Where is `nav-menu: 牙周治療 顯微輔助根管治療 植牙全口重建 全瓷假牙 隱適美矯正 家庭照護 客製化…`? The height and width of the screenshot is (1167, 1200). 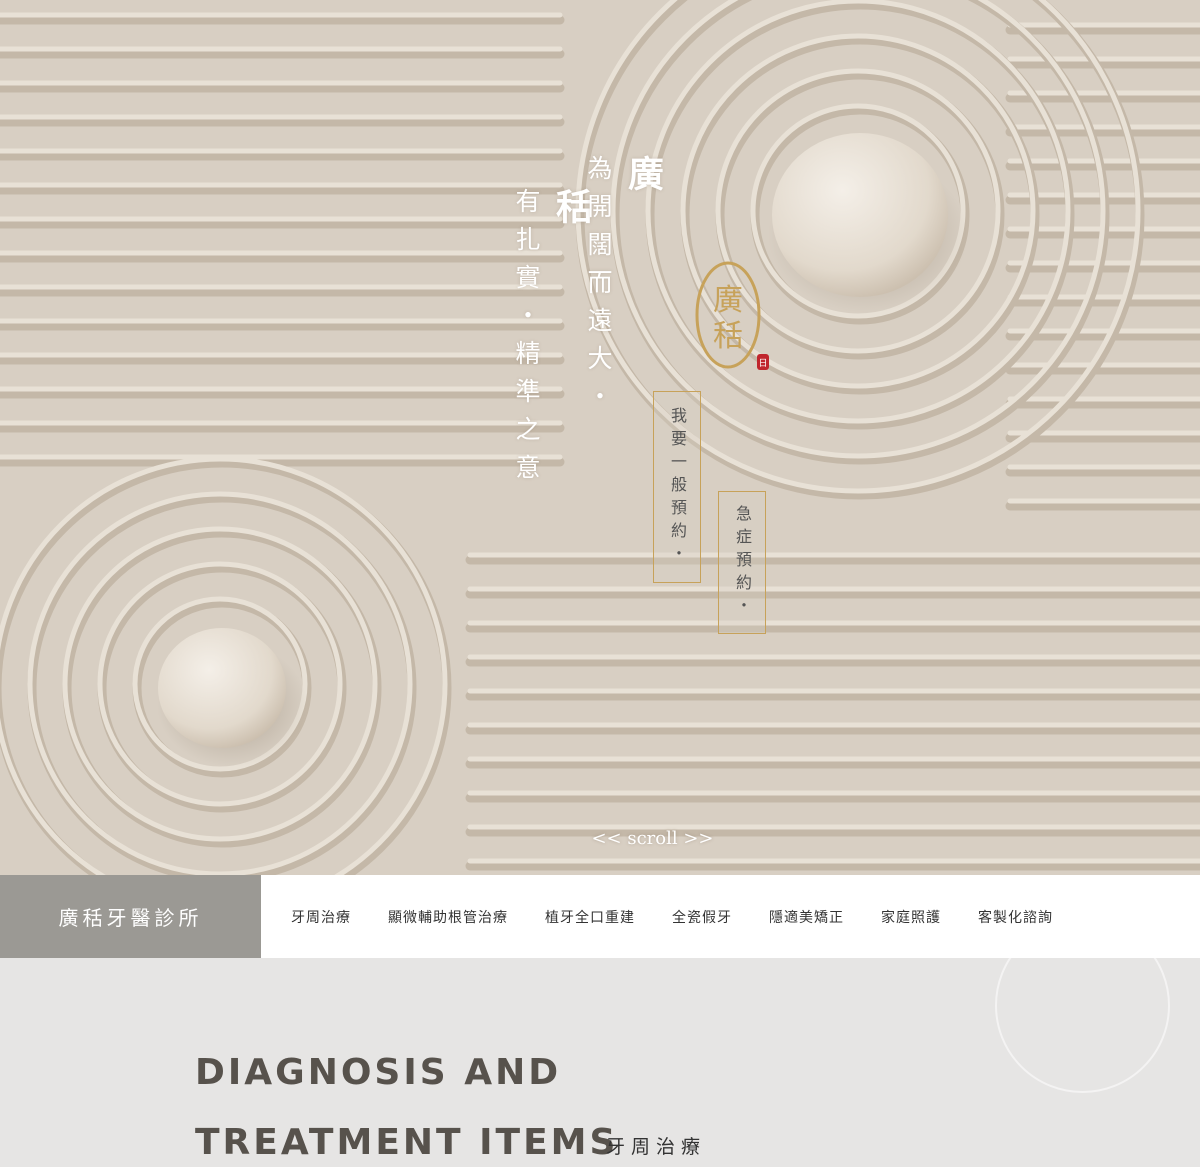 nav-menu: 牙周治療 顯微輔助根管治療 植牙全口重建 全瓷假牙 隱適美矯正 家庭照護 客製化… is located at coordinates (690, 917).